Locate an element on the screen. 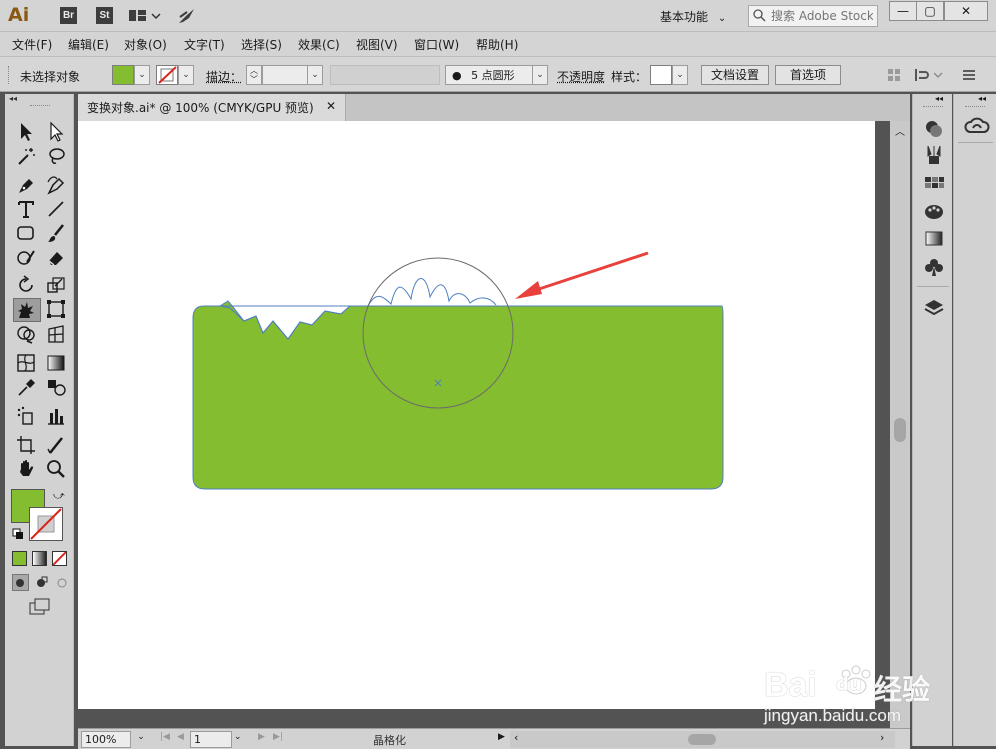  color-panel-icon is located at coordinates (934, 129).